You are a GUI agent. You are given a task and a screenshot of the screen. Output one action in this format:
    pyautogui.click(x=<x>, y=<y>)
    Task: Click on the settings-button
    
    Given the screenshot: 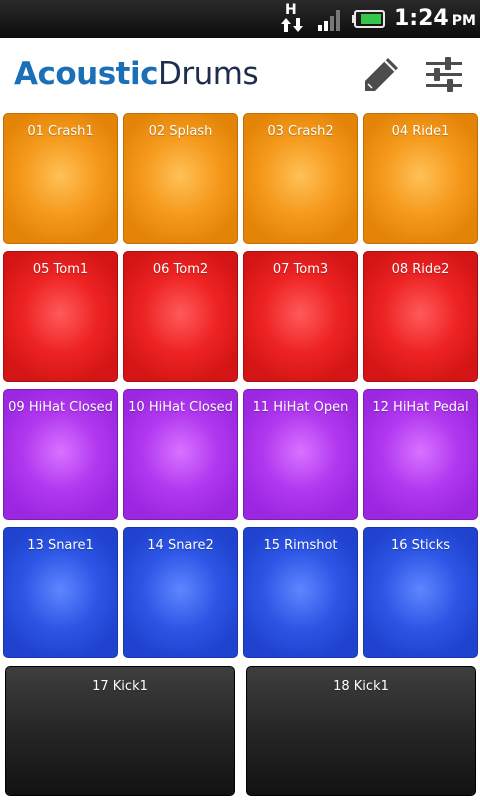 What is the action you would take?
    pyautogui.click(x=444, y=75)
    